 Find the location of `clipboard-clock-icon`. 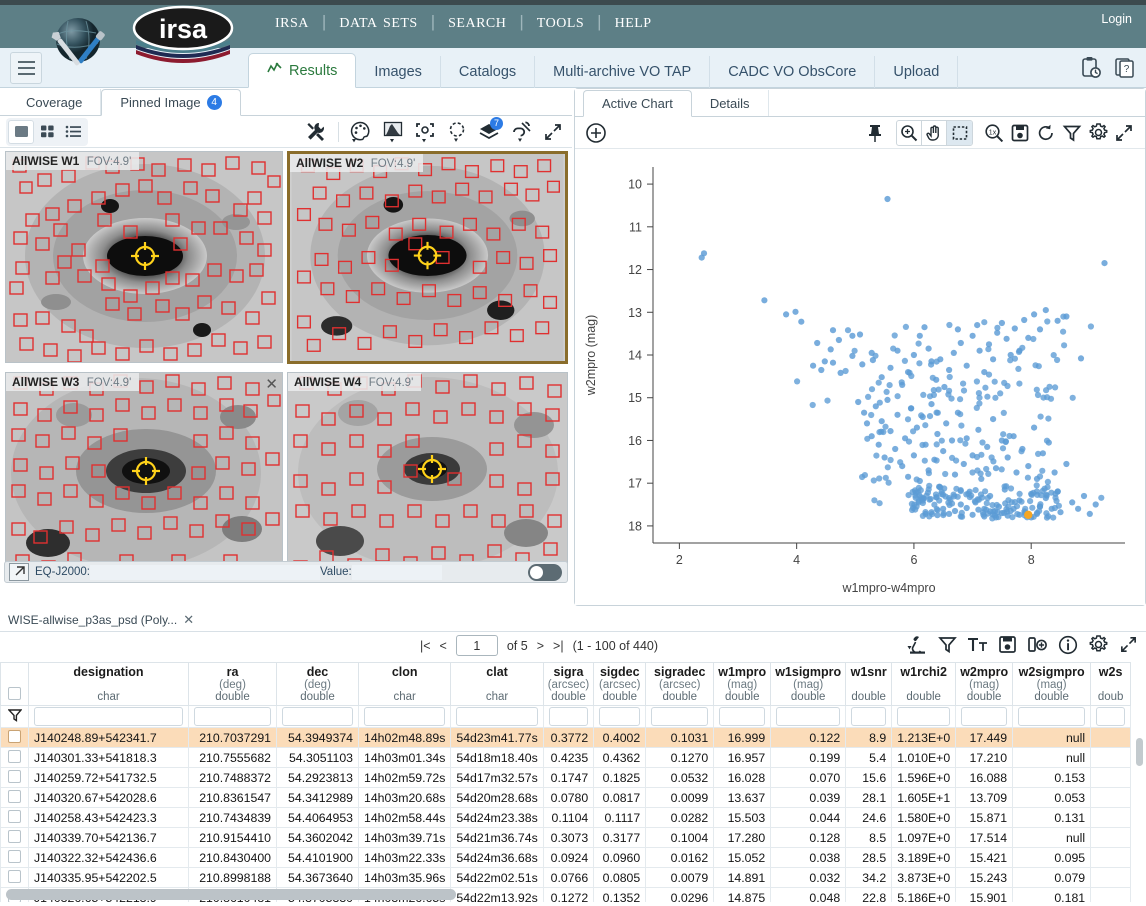

clipboard-clock-icon is located at coordinates (1090, 68).